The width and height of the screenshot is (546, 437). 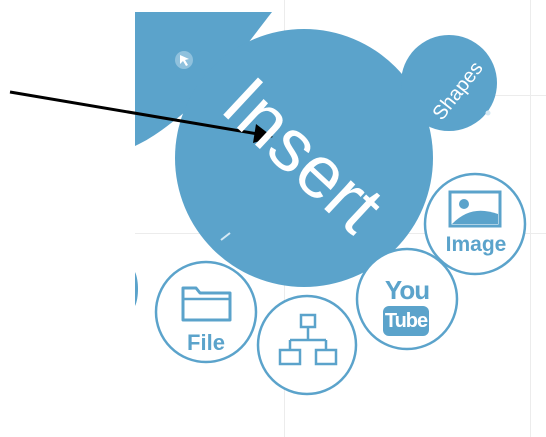 What do you see at coordinates (184, 60) in the screenshot?
I see `cursor-icon` at bounding box center [184, 60].